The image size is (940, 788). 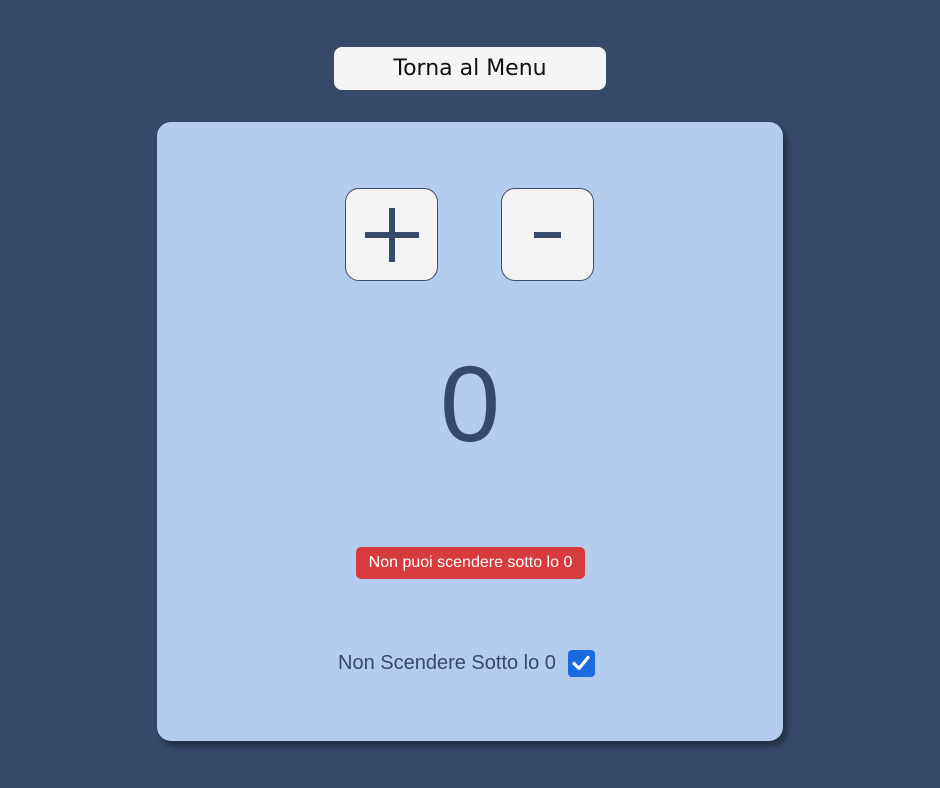 What do you see at coordinates (470, 563) in the screenshot?
I see `warning-message: Non puoi scendere sotto lo 0` at bounding box center [470, 563].